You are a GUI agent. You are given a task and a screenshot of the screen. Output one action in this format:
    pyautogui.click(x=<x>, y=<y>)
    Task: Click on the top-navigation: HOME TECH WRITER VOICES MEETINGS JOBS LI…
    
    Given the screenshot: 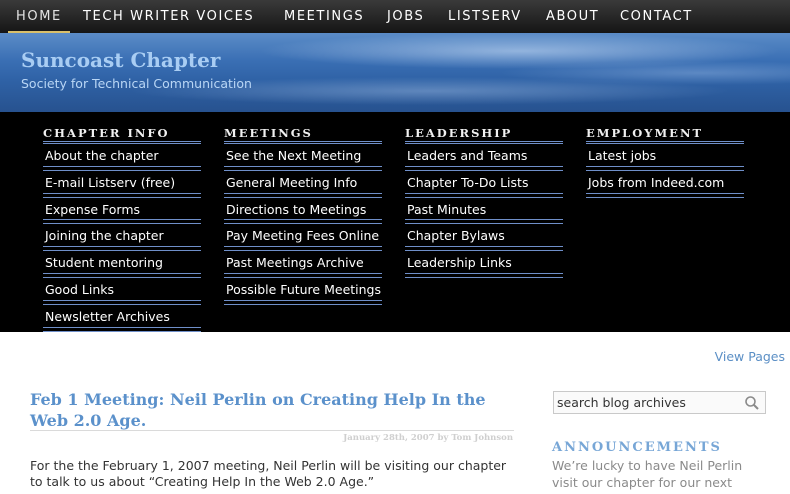 What is the action you would take?
    pyautogui.click(x=395, y=16)
    